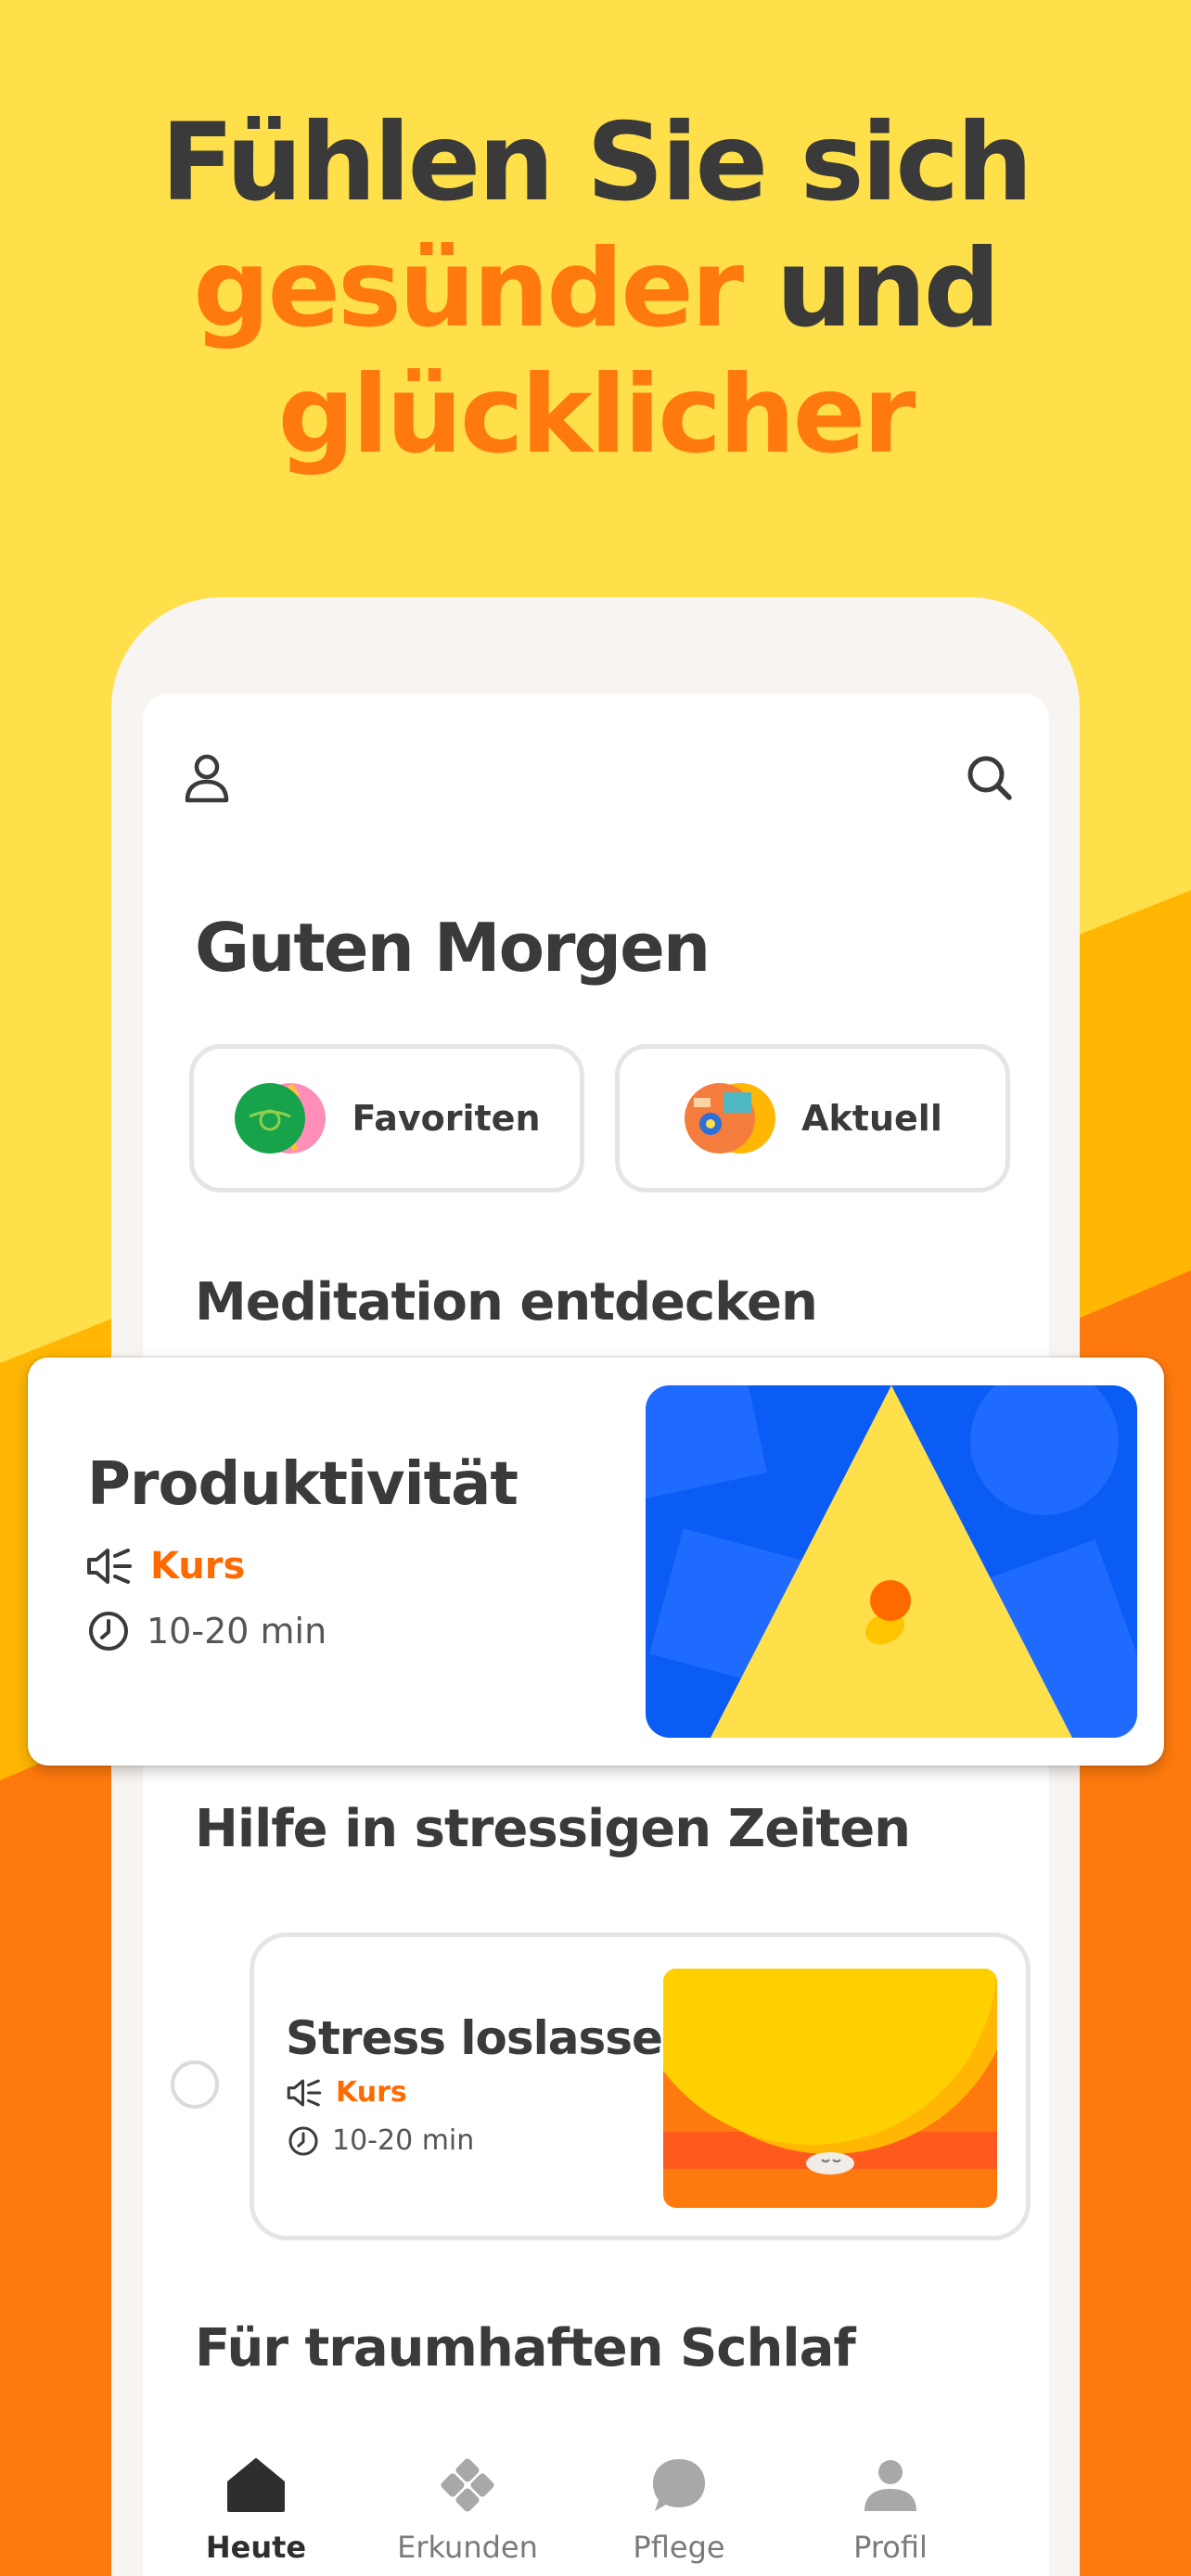 This screenshot has width=1191, height=2576. What do you see at coordinates (446, 1118) in the screenshot?
I see `favorites-chip-label: Favoriten` at bounding box center [446, 1118].